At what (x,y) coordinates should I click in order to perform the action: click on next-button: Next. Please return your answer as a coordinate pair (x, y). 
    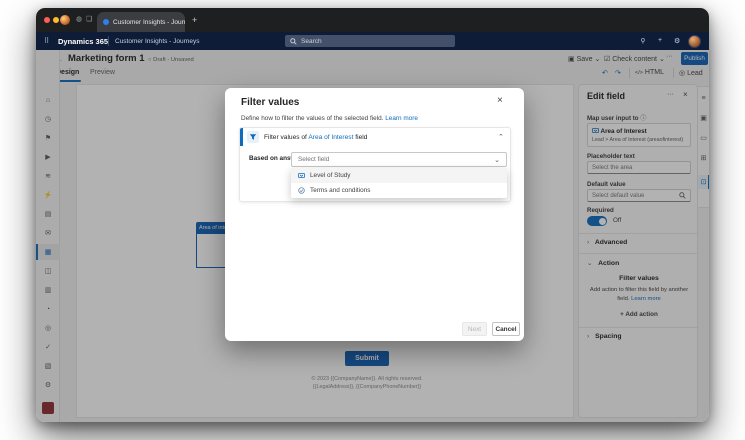
    Looking at the image, I should click on (474, 329).